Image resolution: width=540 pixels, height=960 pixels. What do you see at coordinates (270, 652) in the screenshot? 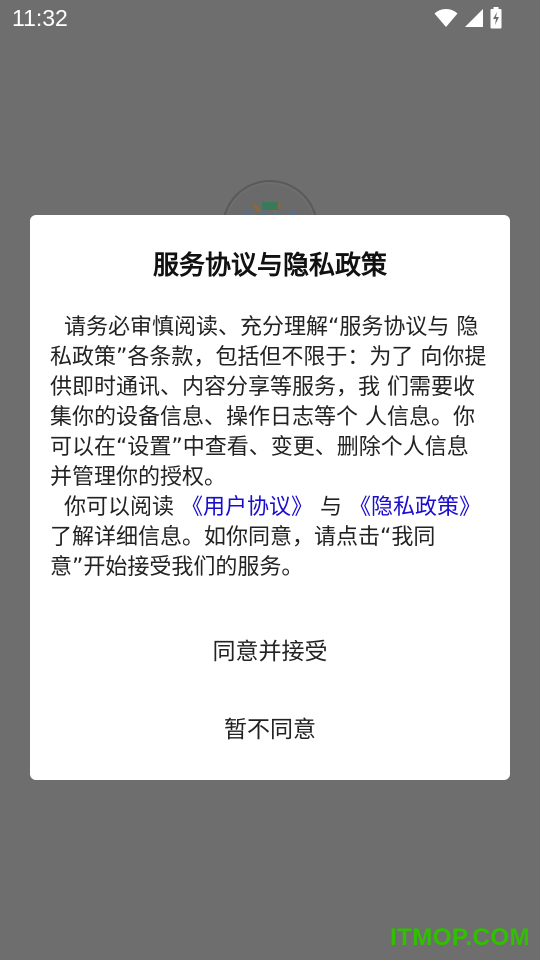
I see `agree-button: 同意并接受` at bounding box center [270, 652].